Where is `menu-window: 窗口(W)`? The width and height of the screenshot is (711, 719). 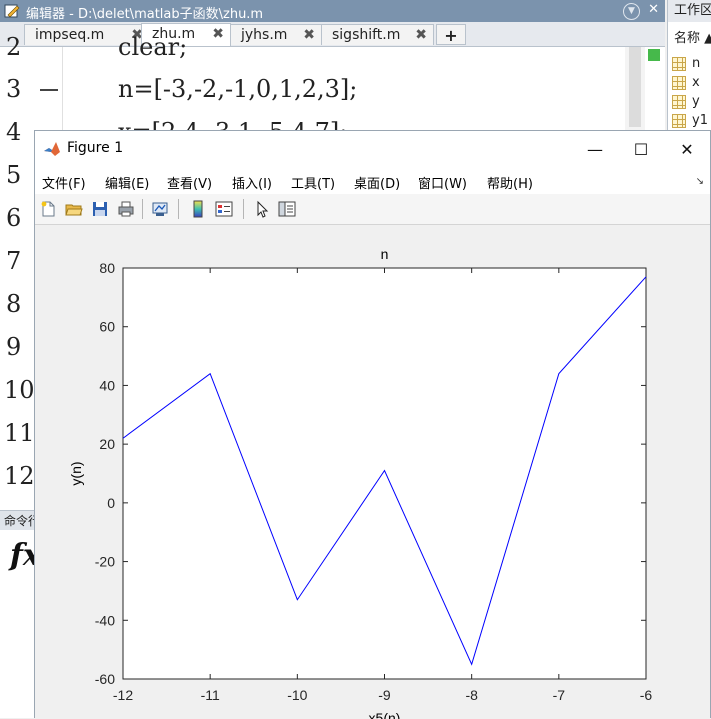
menu-window: 窗口(W) is located at coordinates (442, 182).